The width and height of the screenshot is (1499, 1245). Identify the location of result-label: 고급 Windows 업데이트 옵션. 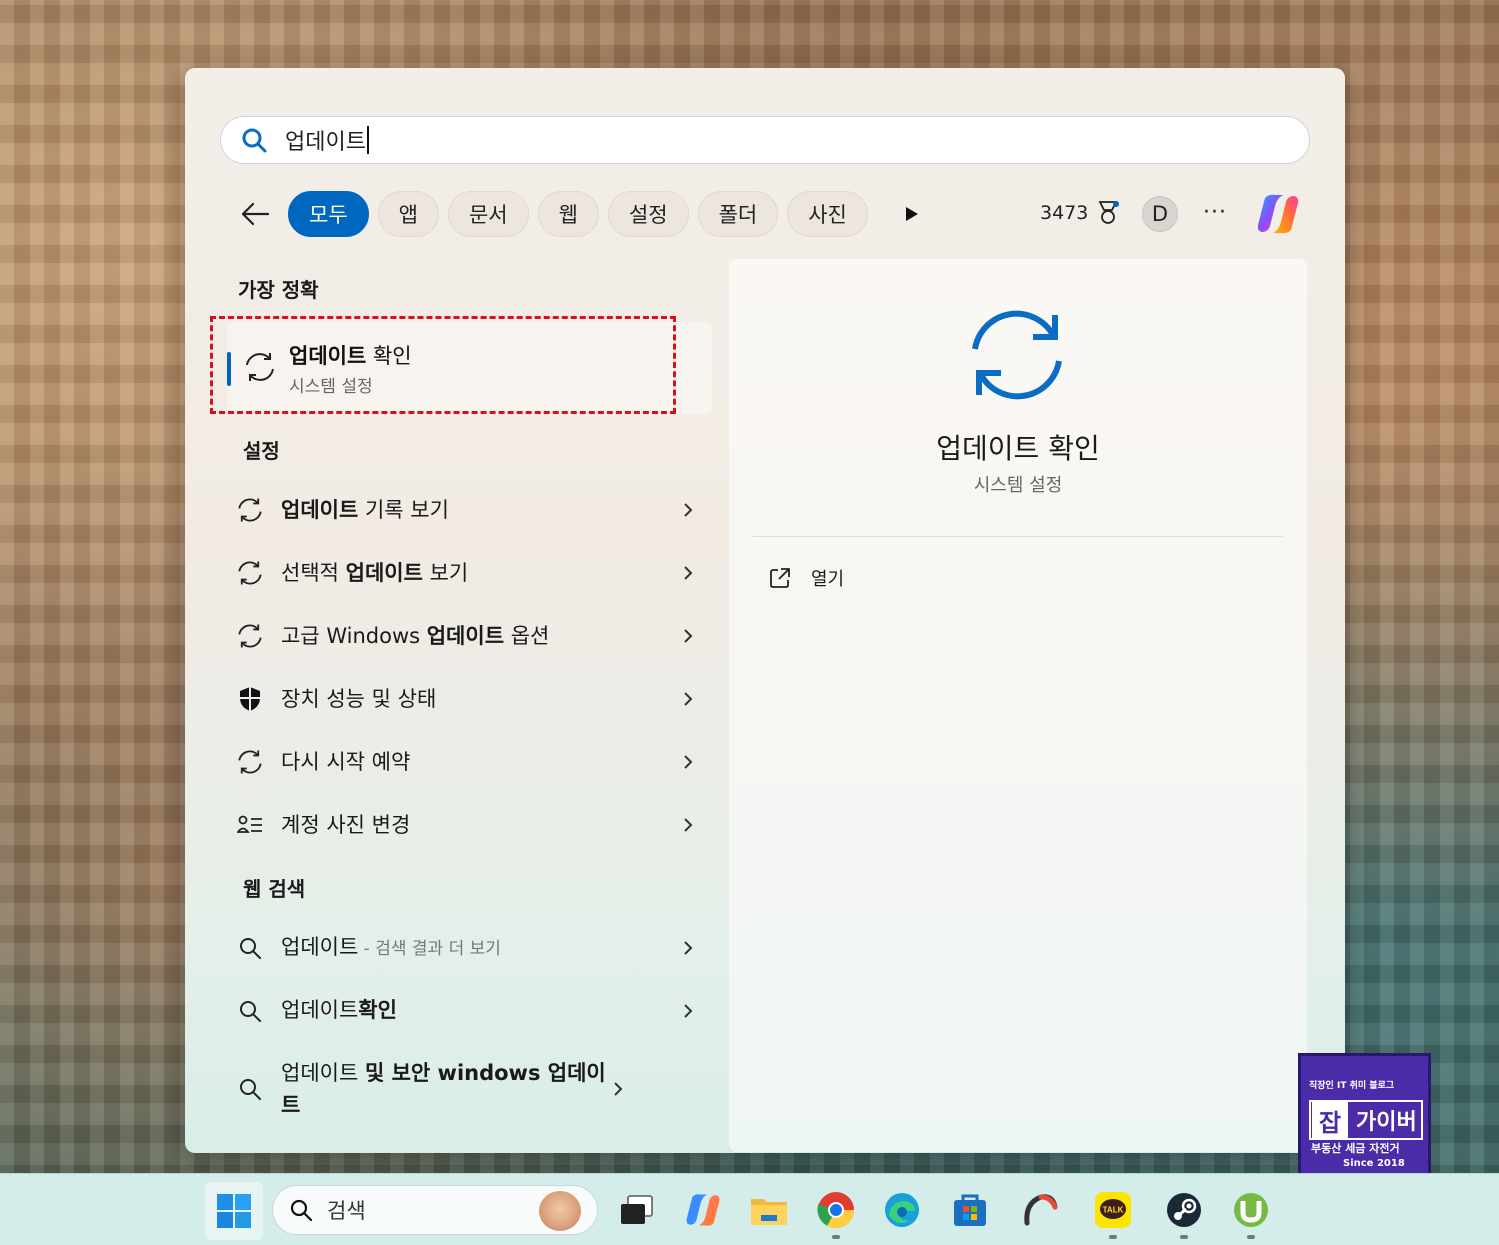
(415, 636).